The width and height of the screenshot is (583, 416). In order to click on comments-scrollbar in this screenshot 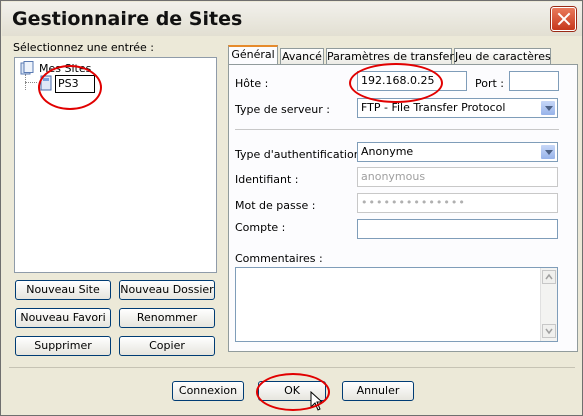, I will do `click(548, 304)`.